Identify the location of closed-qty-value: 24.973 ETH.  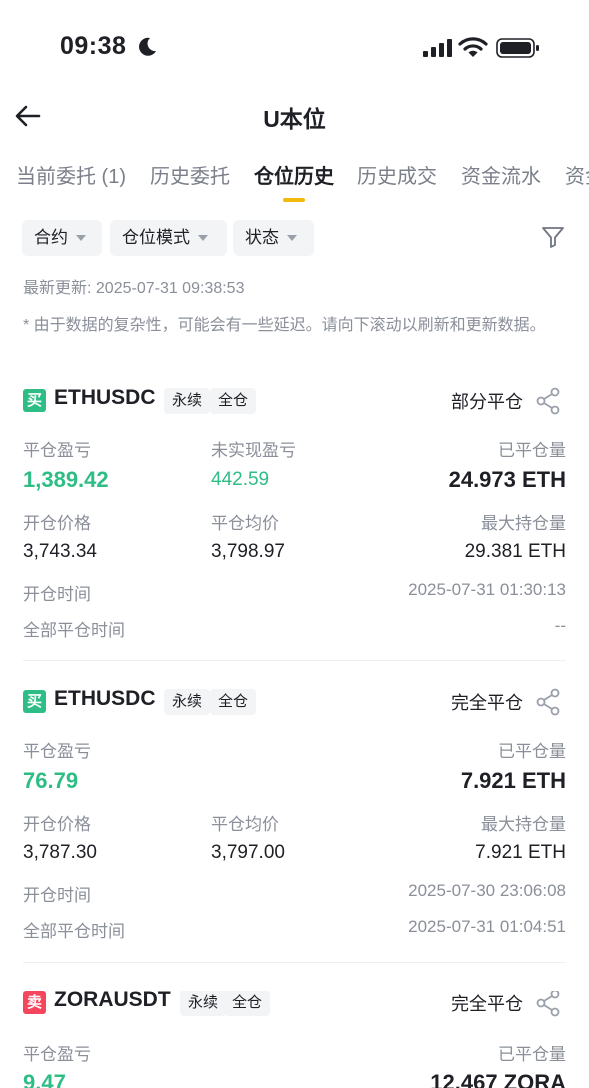
(507, 479).